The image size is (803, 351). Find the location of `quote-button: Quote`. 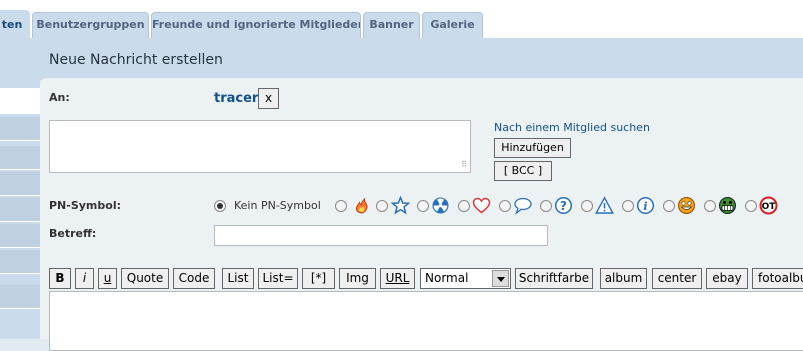

quote-button: Quote is located at coordinates (145, 278).